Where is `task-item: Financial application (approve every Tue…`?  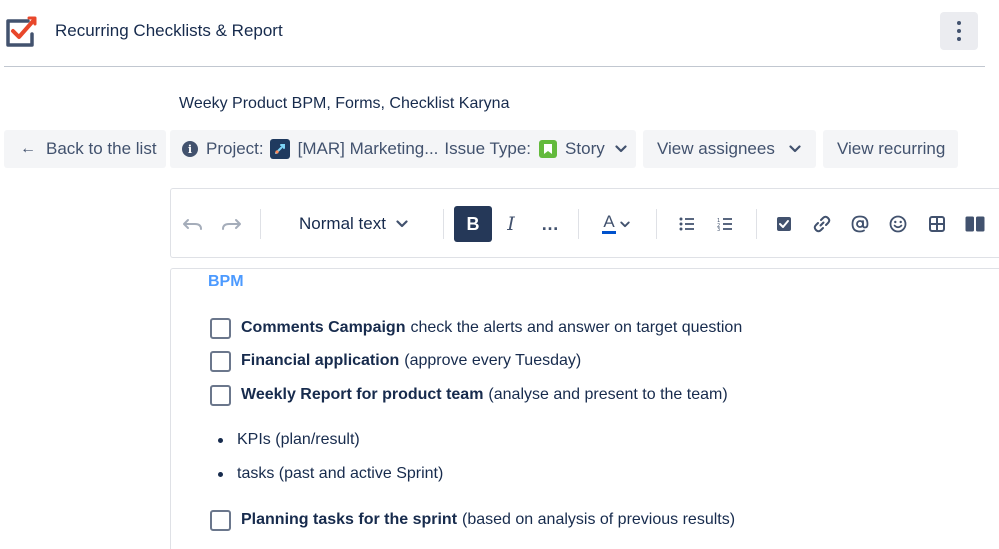
task-item: Financial application (approve every Tue… is located at coordinates (395, 361).